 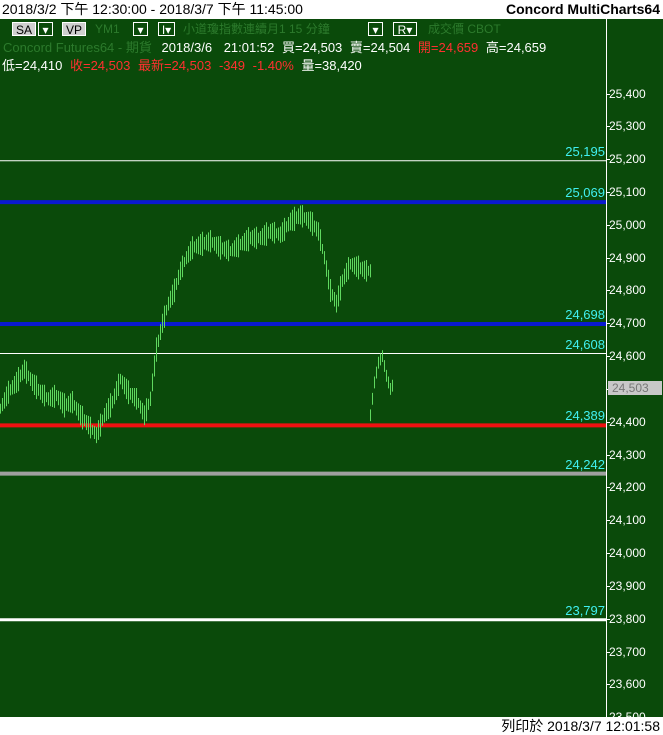 What do you see at coordinates (580, 726) in the screenshot?
I see `print-timestamp: 列印於 2018/3/7 12:01:58` at bounding box center [580, 726].